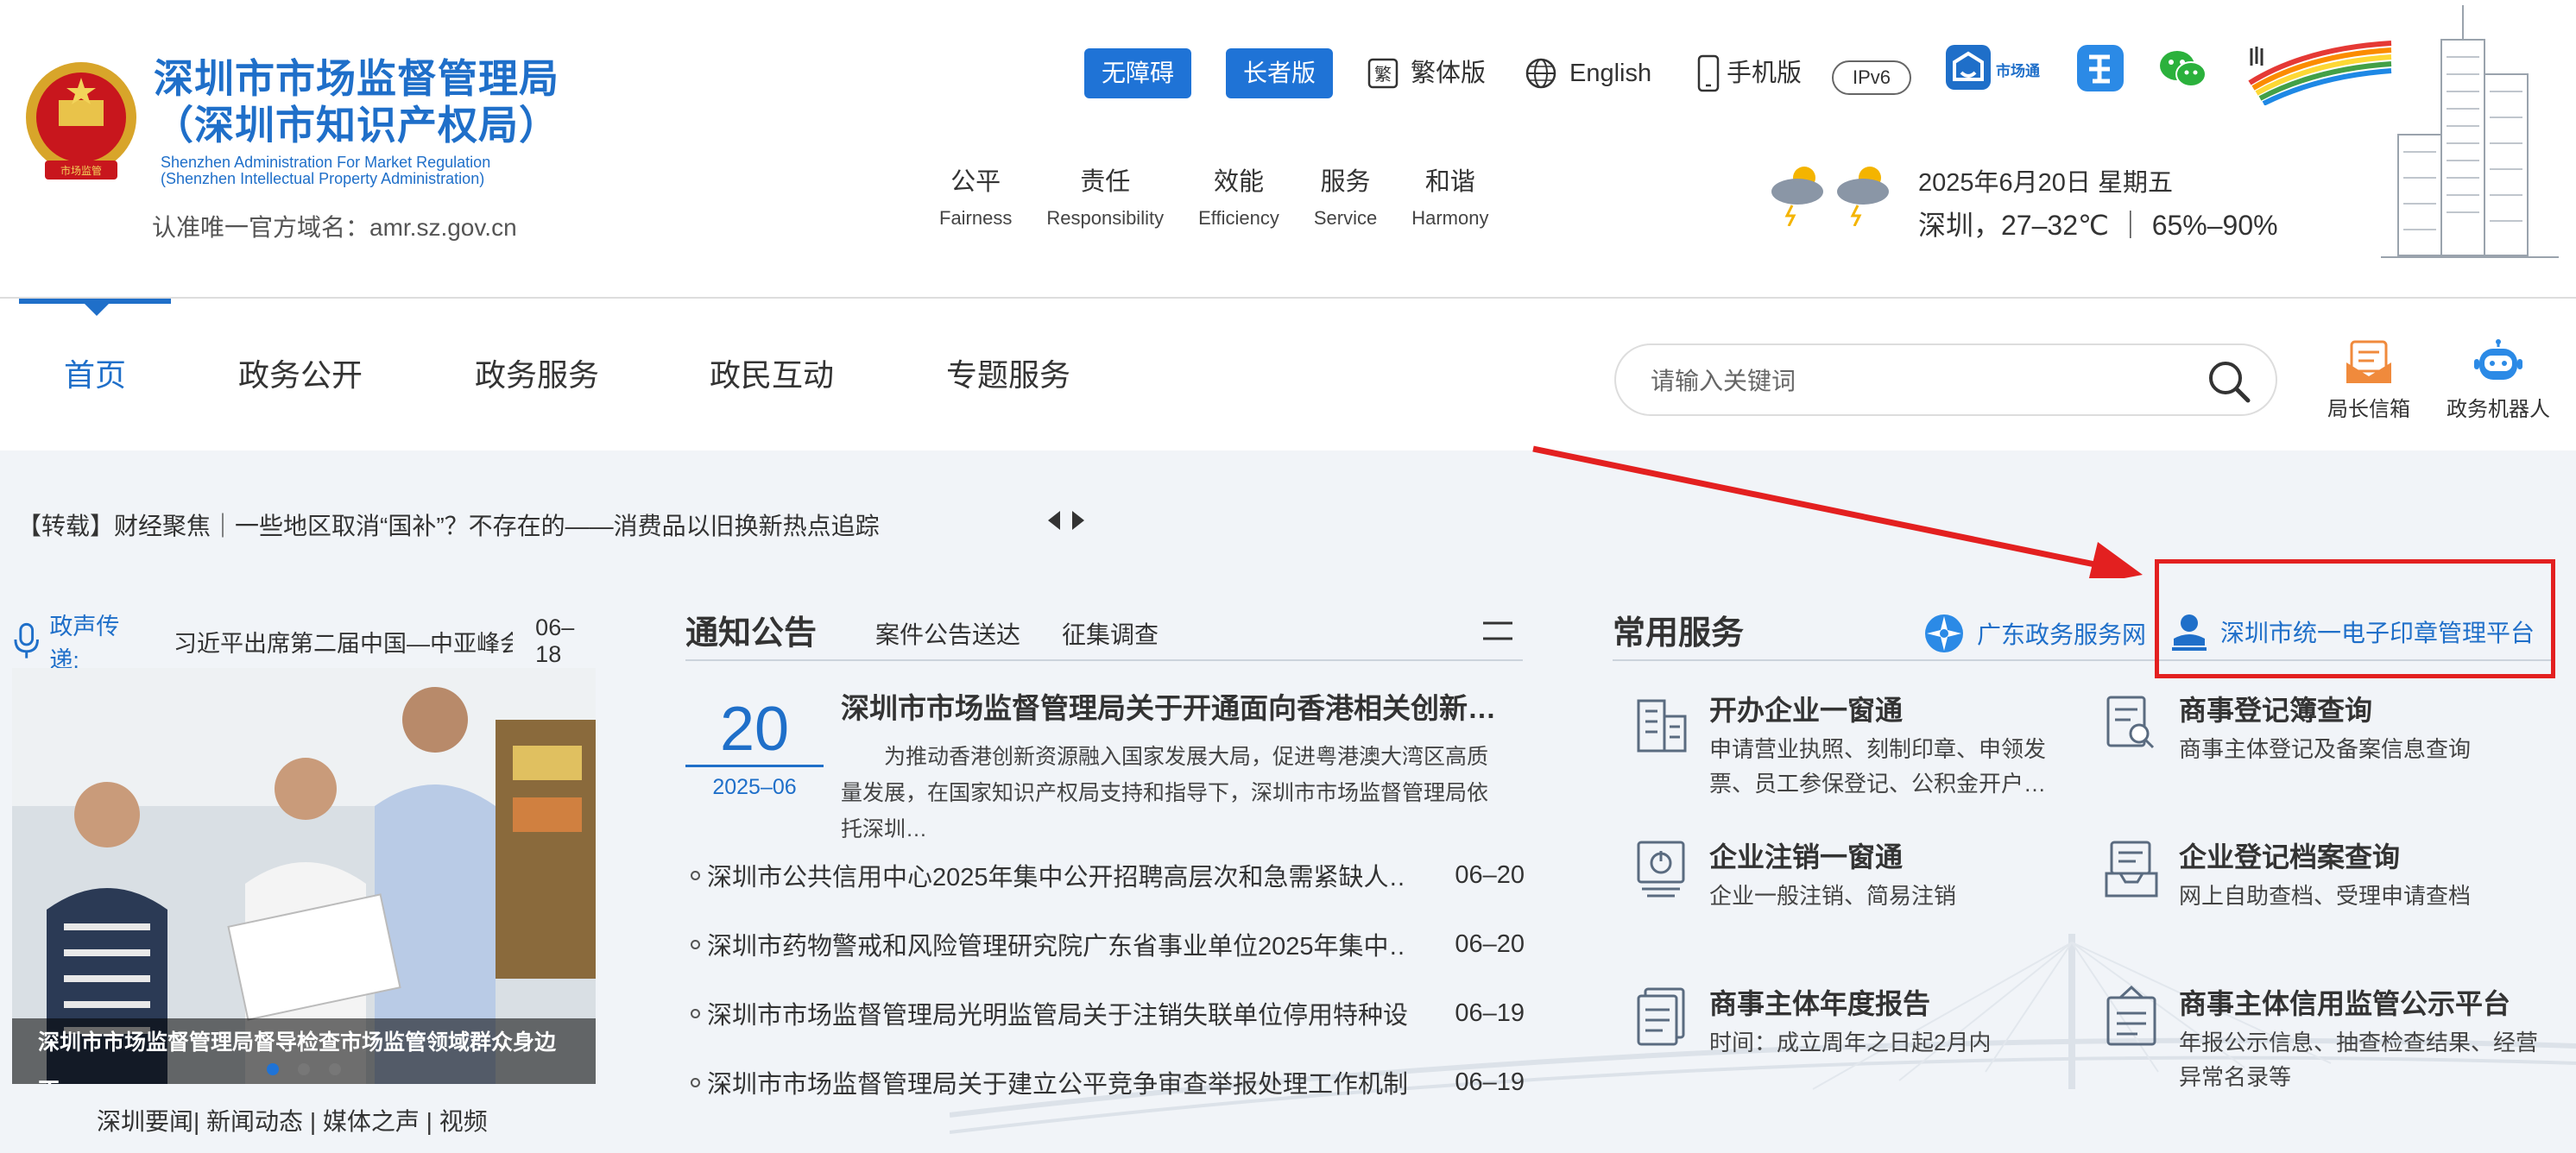  What do you see at coordinates (81, 121) in the screenshot?
I see `national-emblem-icon: 市场监管` at bounding box center [81, 121].